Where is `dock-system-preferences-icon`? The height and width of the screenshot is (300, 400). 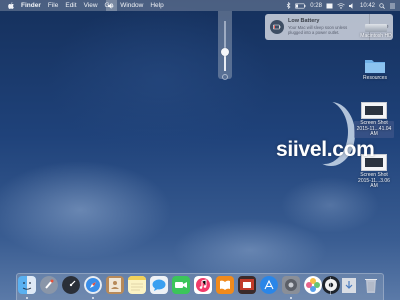 dock-system-preferences-icon is located at coordinates (291, 285).